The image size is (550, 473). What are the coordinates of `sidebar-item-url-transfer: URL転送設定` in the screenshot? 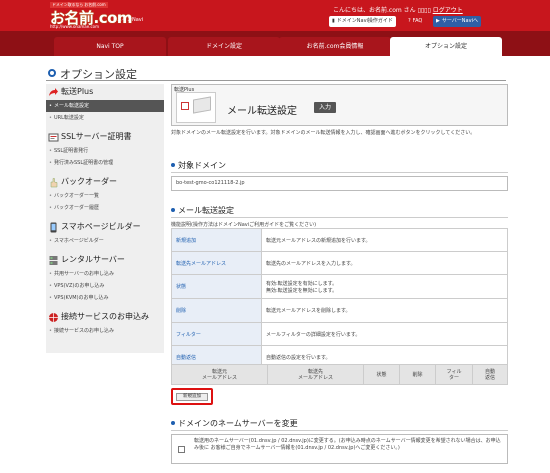 It's located at (105, 118).